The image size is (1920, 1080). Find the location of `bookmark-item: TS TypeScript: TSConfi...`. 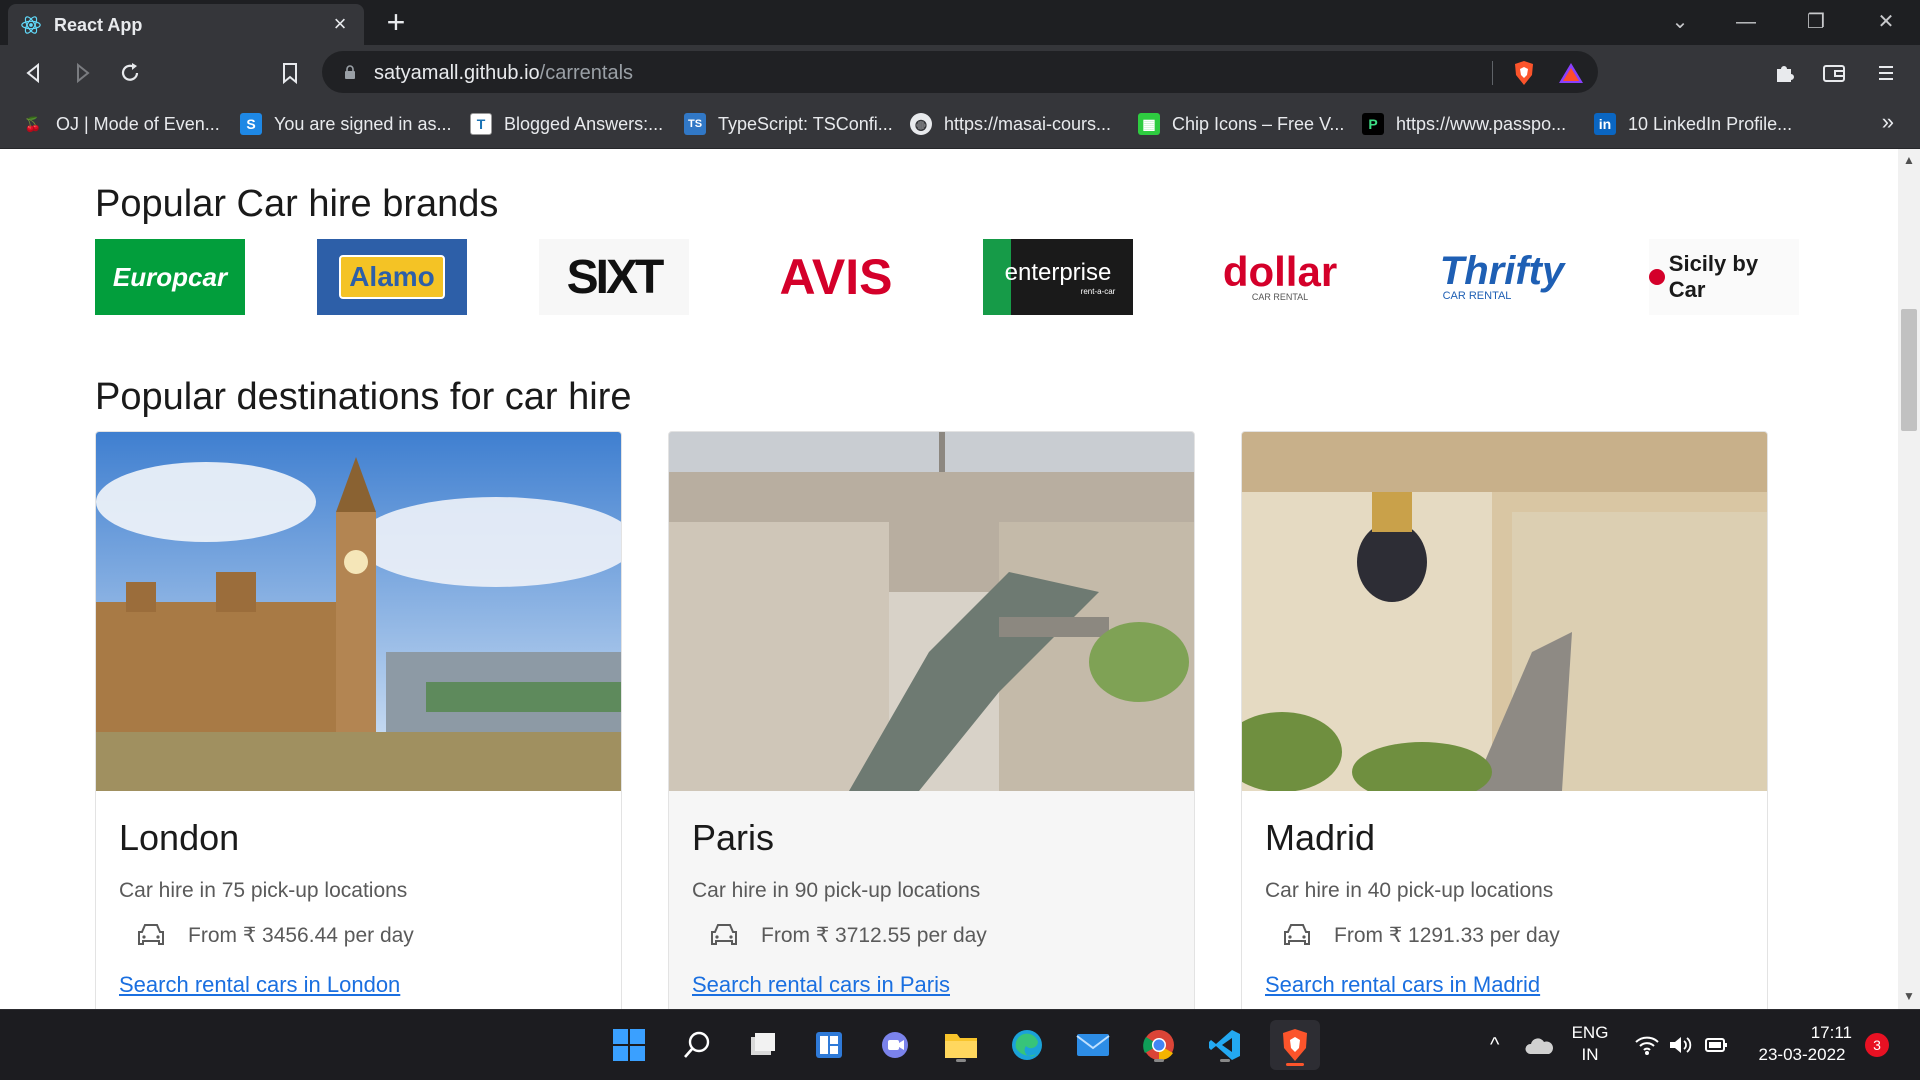

bookmark-item: TS TypeScript: TSConfi... is located at coordinates (788, 124).